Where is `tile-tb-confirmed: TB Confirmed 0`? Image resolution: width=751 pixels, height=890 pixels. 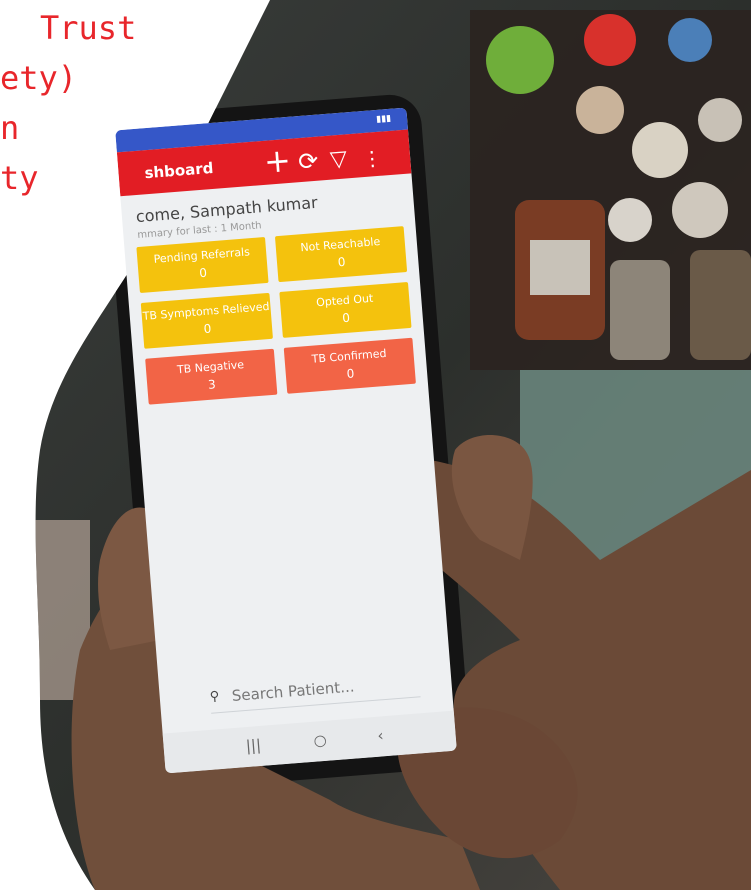
tile-tb-confirmed: TB Confirmed 0 is located at coordinates (349, 365).